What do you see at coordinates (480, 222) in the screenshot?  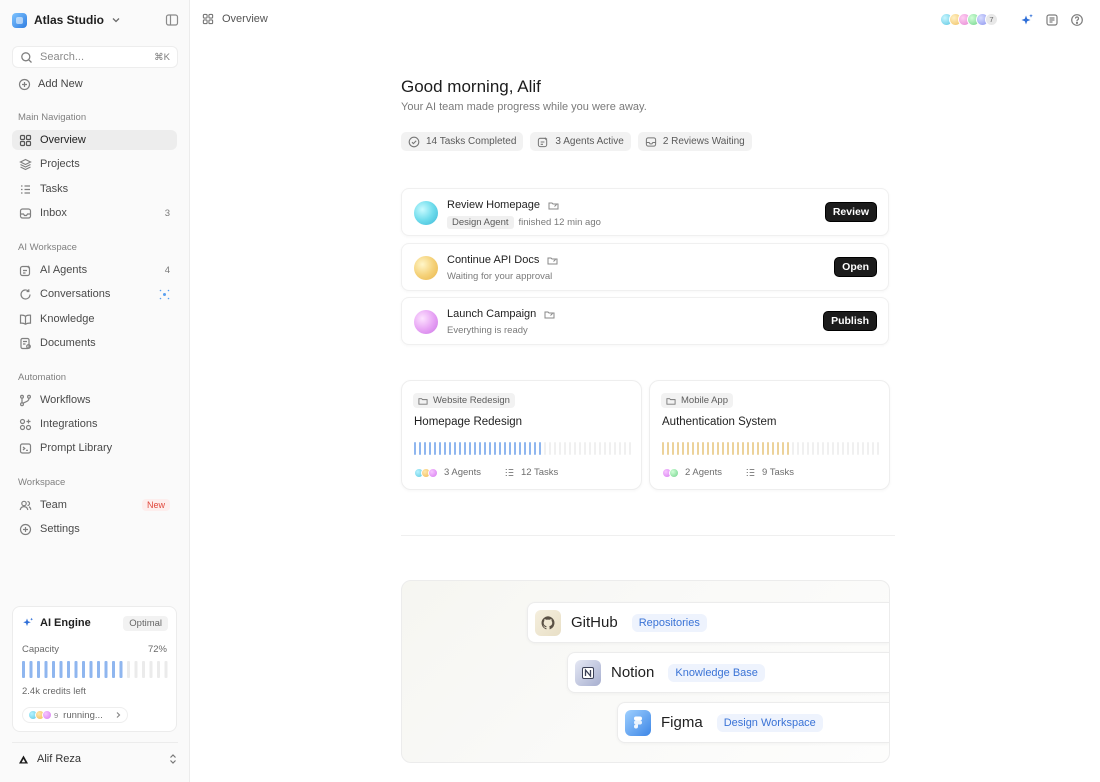 I see `agent-tag: Design Agent` at bounding box center [480, 222].